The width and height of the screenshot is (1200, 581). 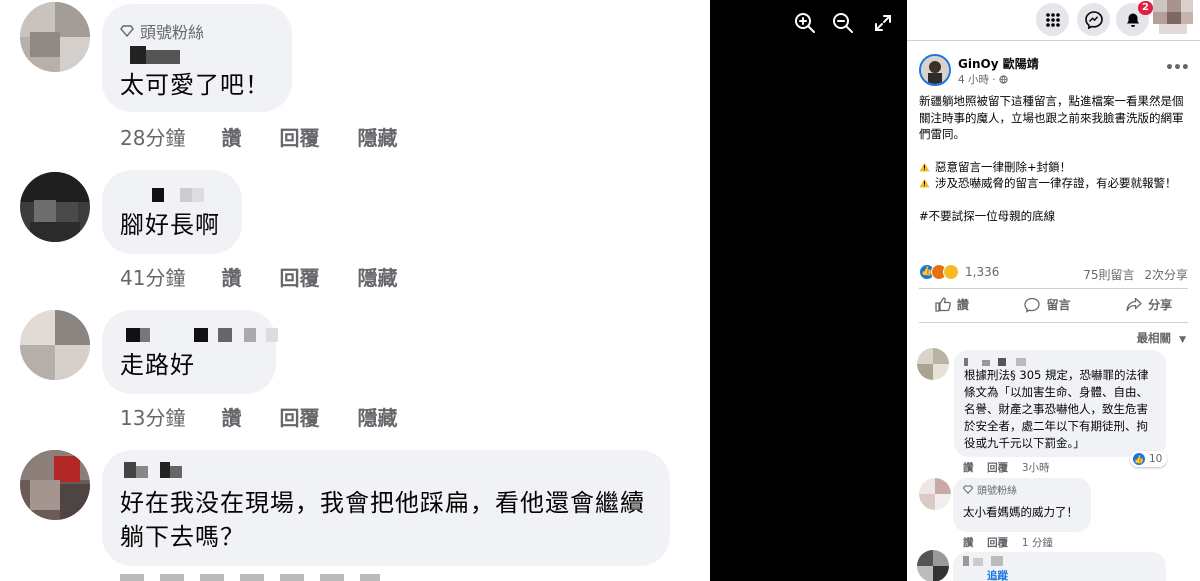 What do you see at coordinates (1011, 467) in the screenshot?
I see `comment-actions: 讚 回覆 3小時` at bounding box center [1011, 467].